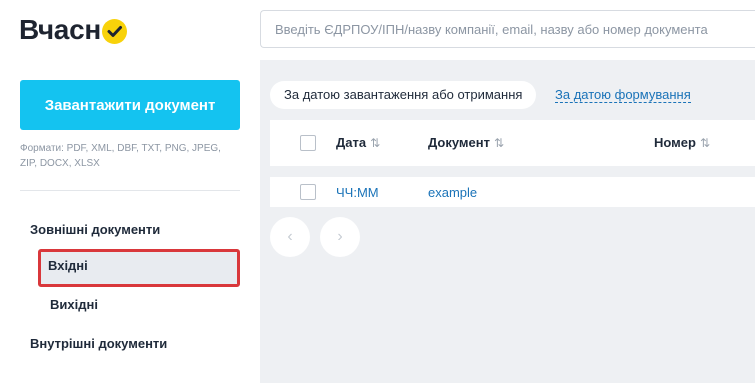  Describe the element at coordinates (340, 237) in the screenshot. I see `pagination-next-button: ›` at that location.